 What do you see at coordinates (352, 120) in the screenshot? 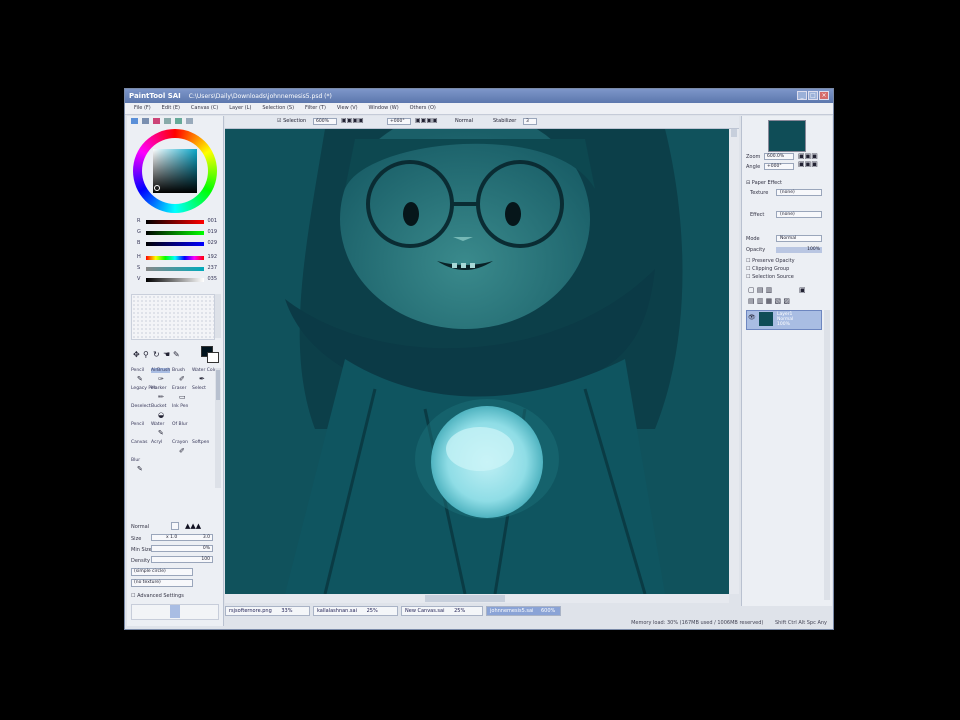
I see `zoom-buttons: ▣▣▣▣` at bounding box center [352, 120].